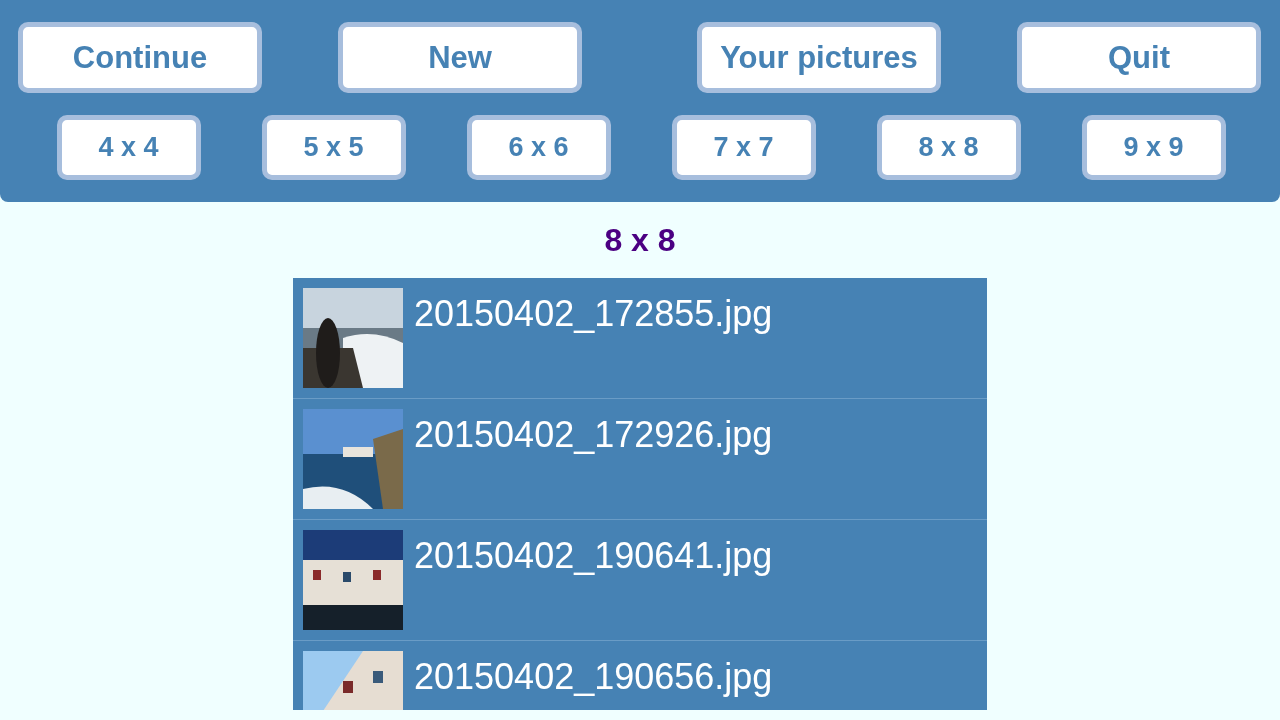 The image size is (1280, 720). I want to click on file-name: 20150402_190656.jpg, so click(593, 677).